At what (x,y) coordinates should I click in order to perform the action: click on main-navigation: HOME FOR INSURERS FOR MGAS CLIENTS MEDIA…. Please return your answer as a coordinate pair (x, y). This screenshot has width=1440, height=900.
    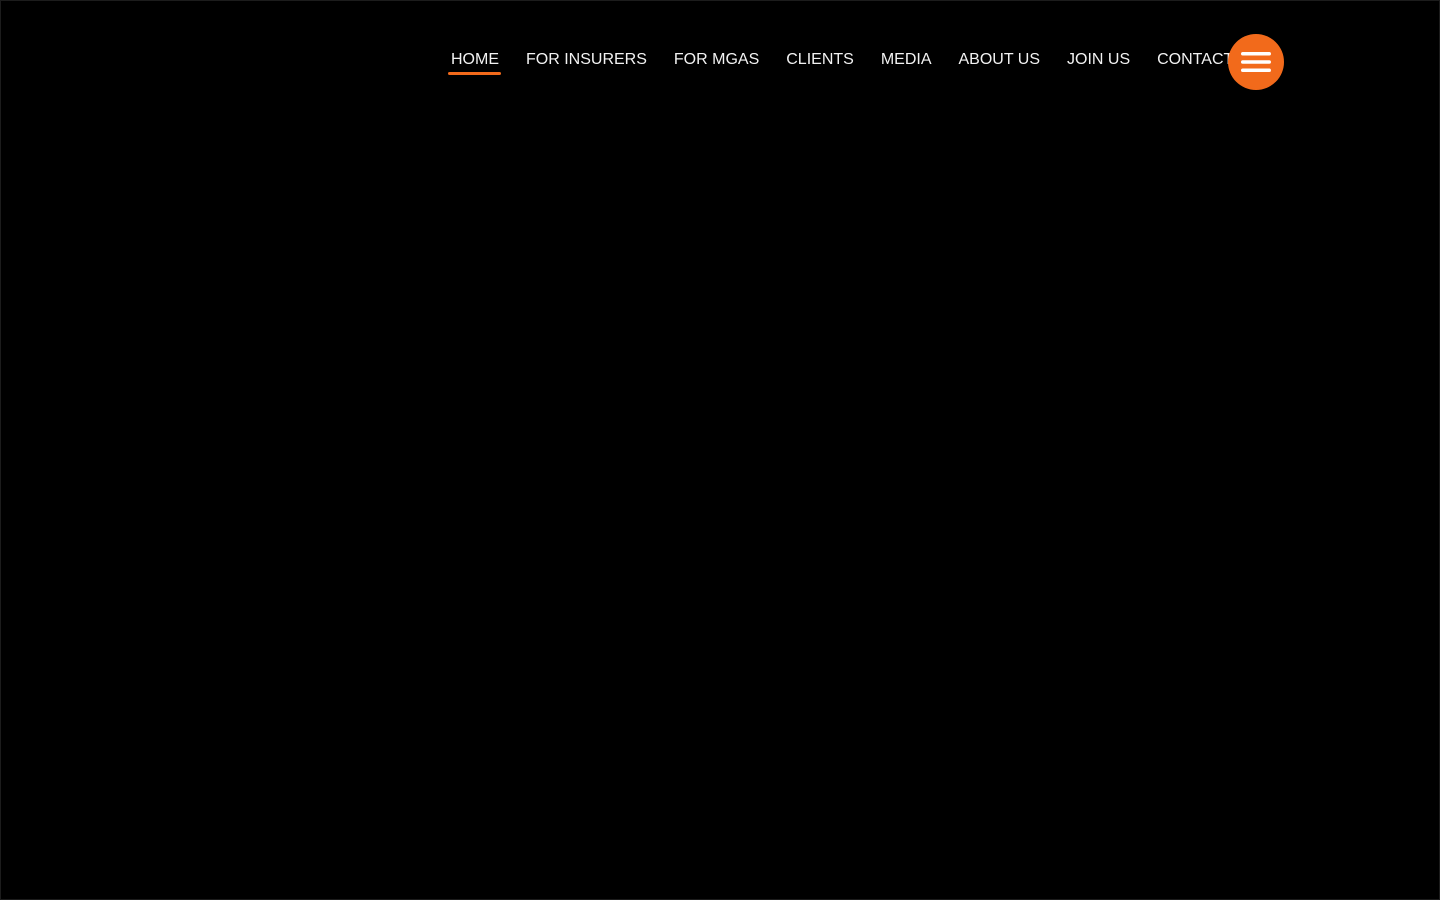
    Looking at the image, I should click on (720, 61).